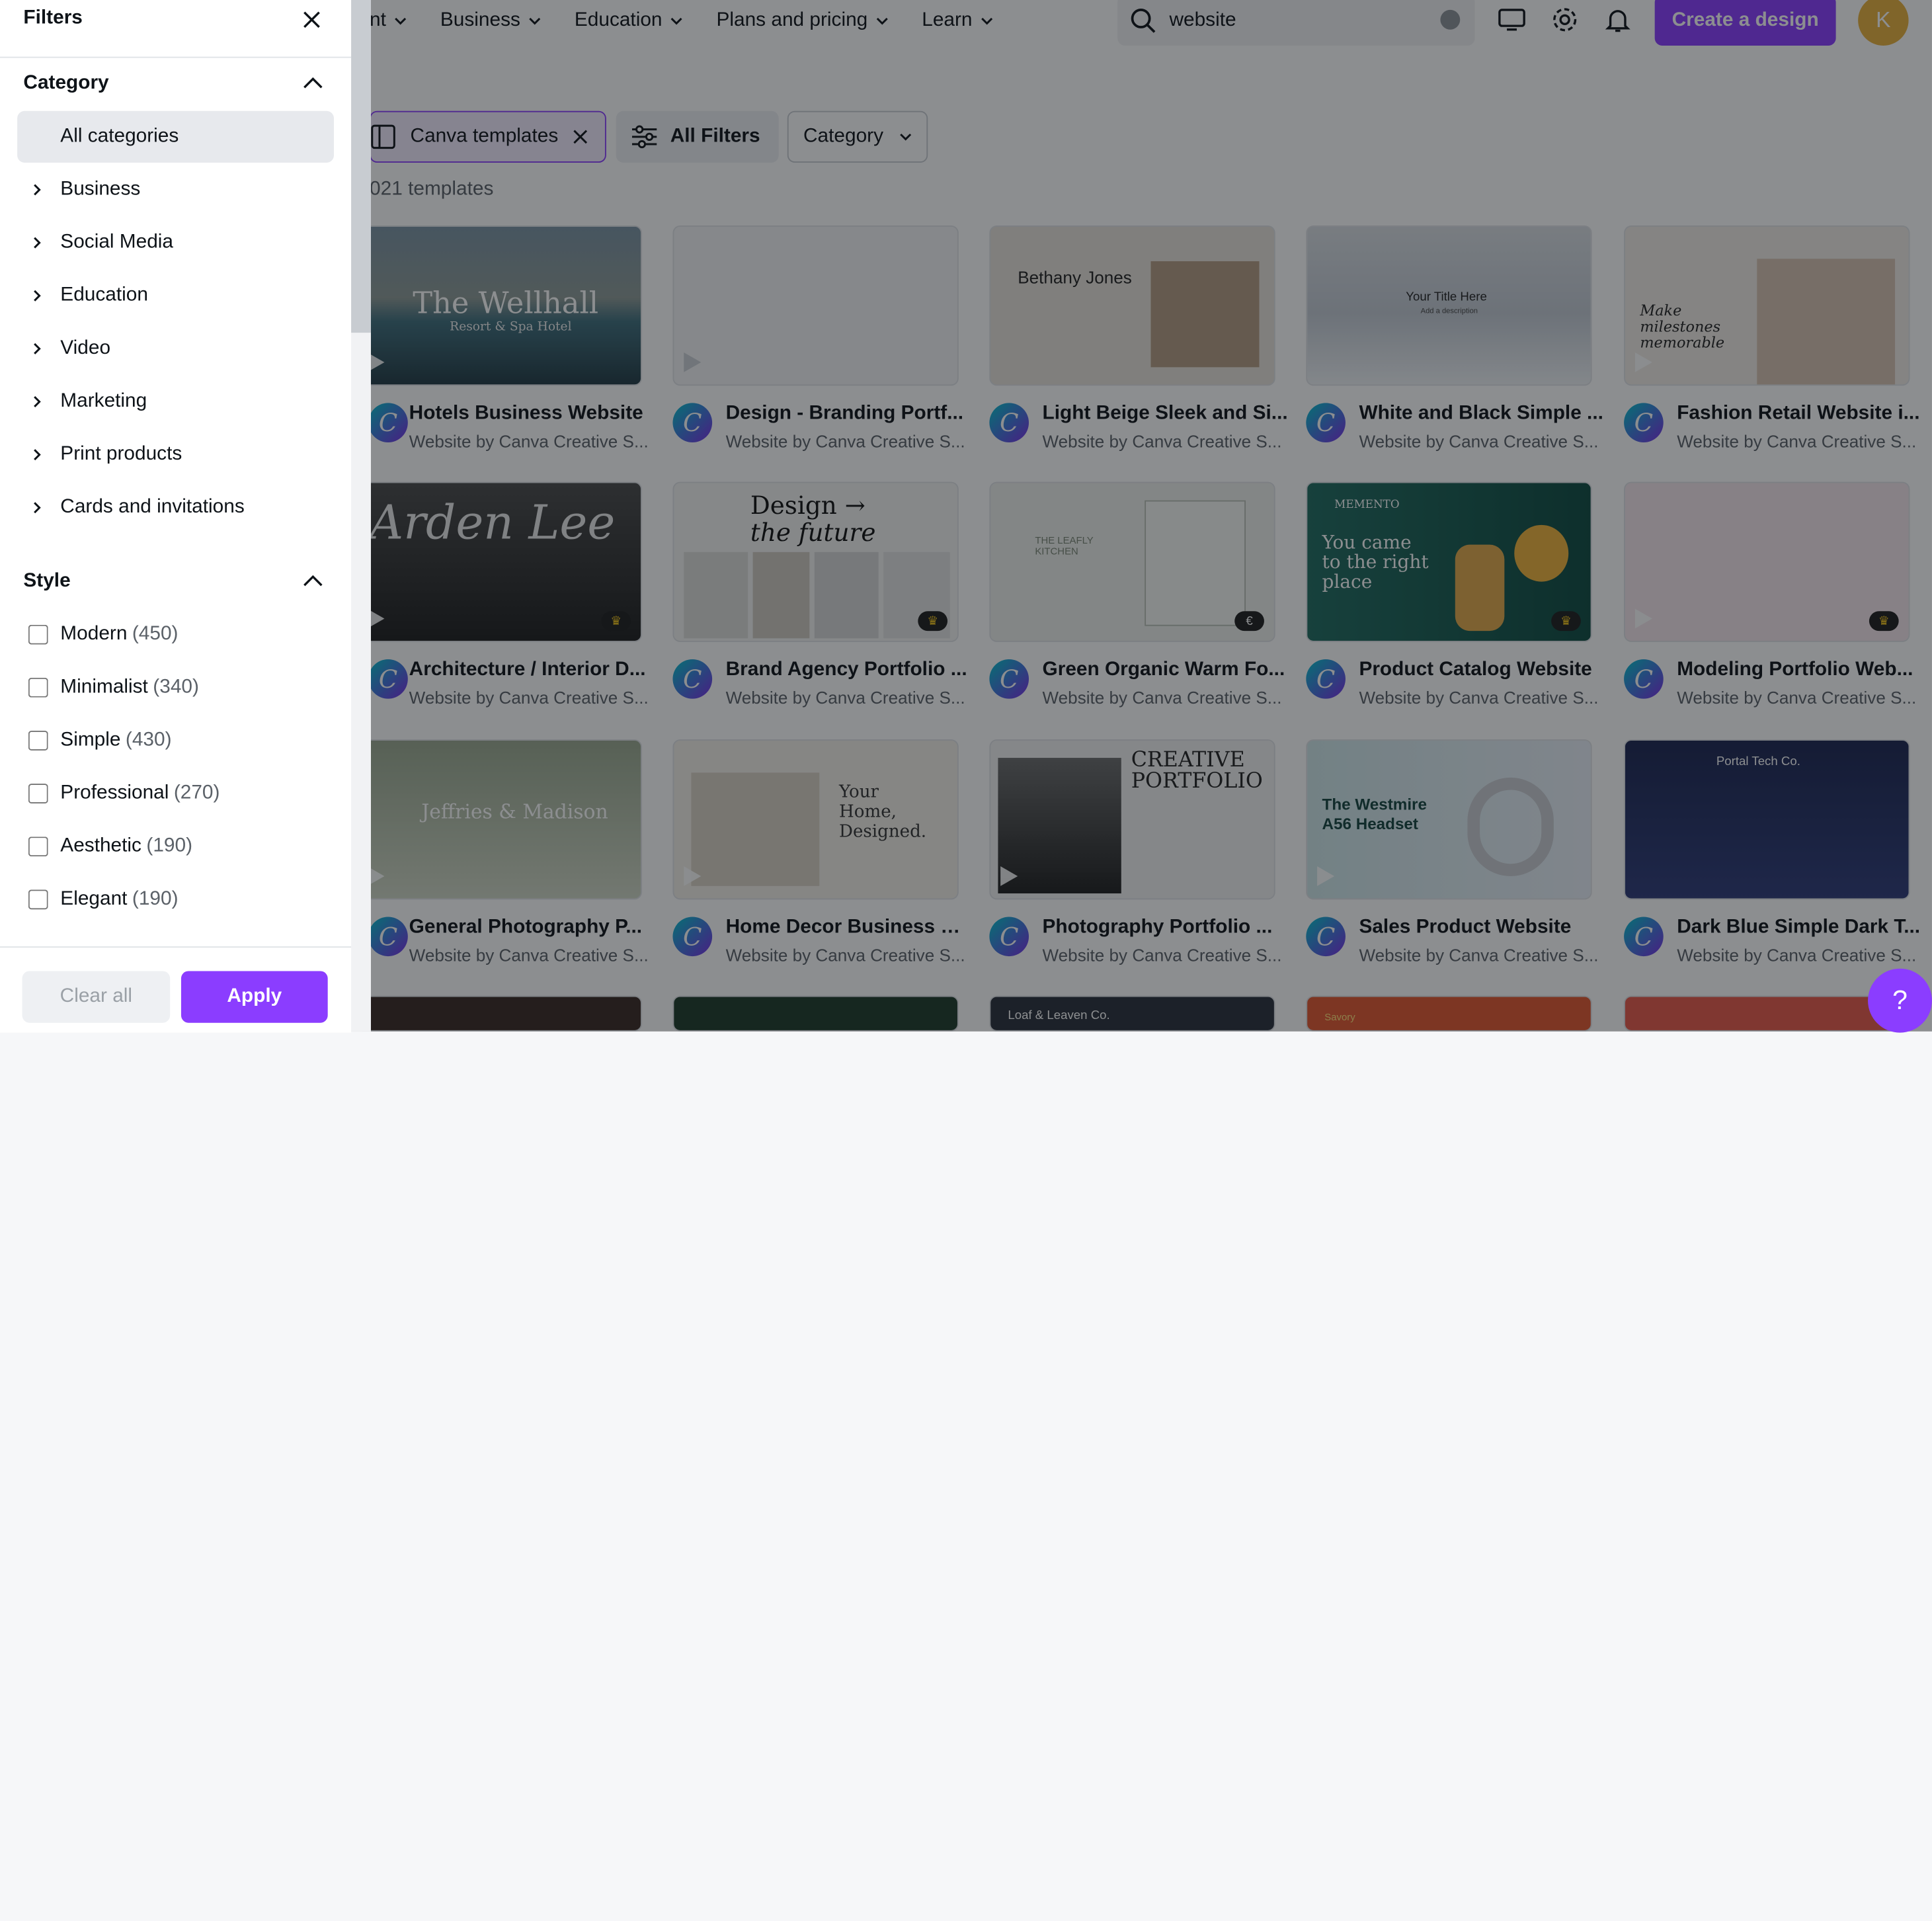  I want to click on category-section-title: Category, so click(66, 83).